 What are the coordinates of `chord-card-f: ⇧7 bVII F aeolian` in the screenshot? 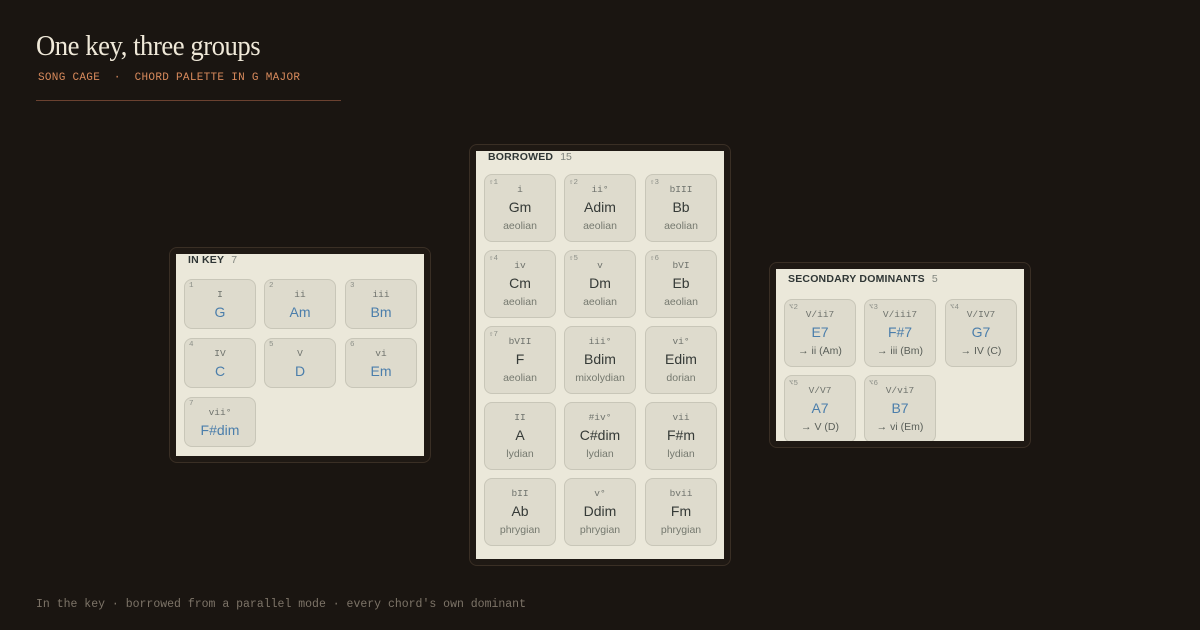 It's located at (520, 360).